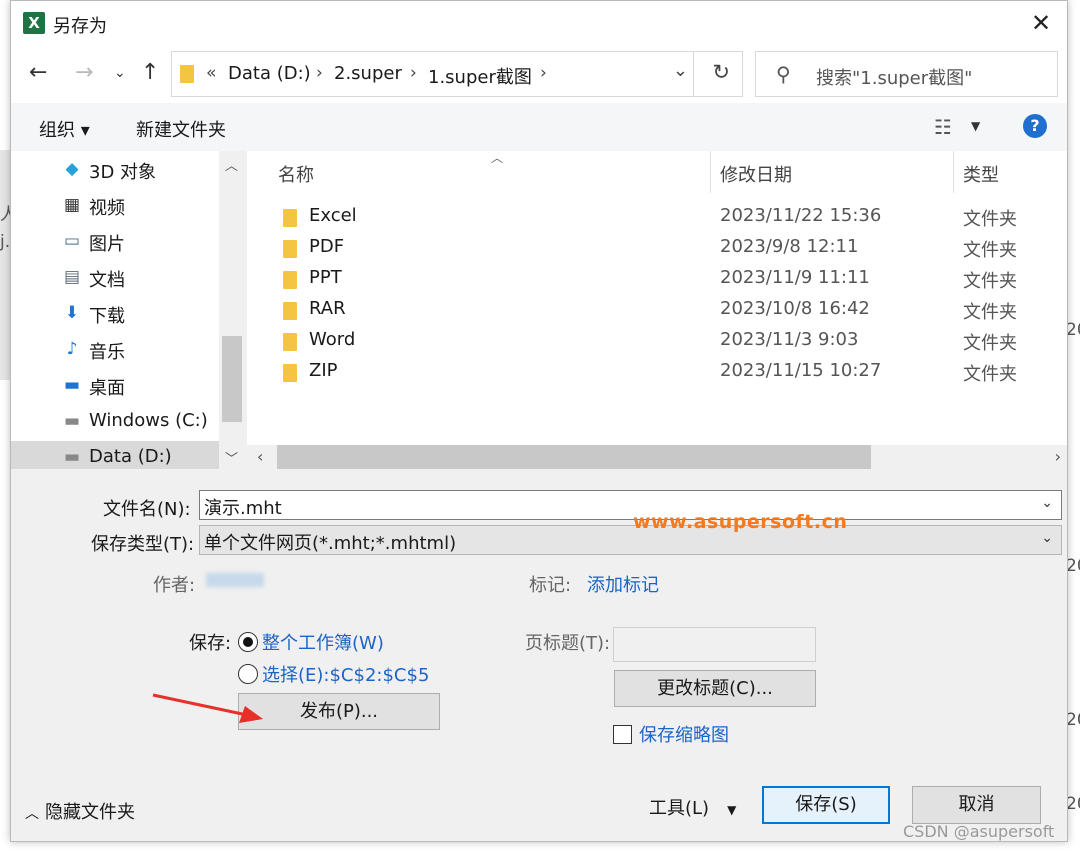 This screenshot has width=1080, height=852. I want to click on arrow-left-icon: ←, so click(38, 72).